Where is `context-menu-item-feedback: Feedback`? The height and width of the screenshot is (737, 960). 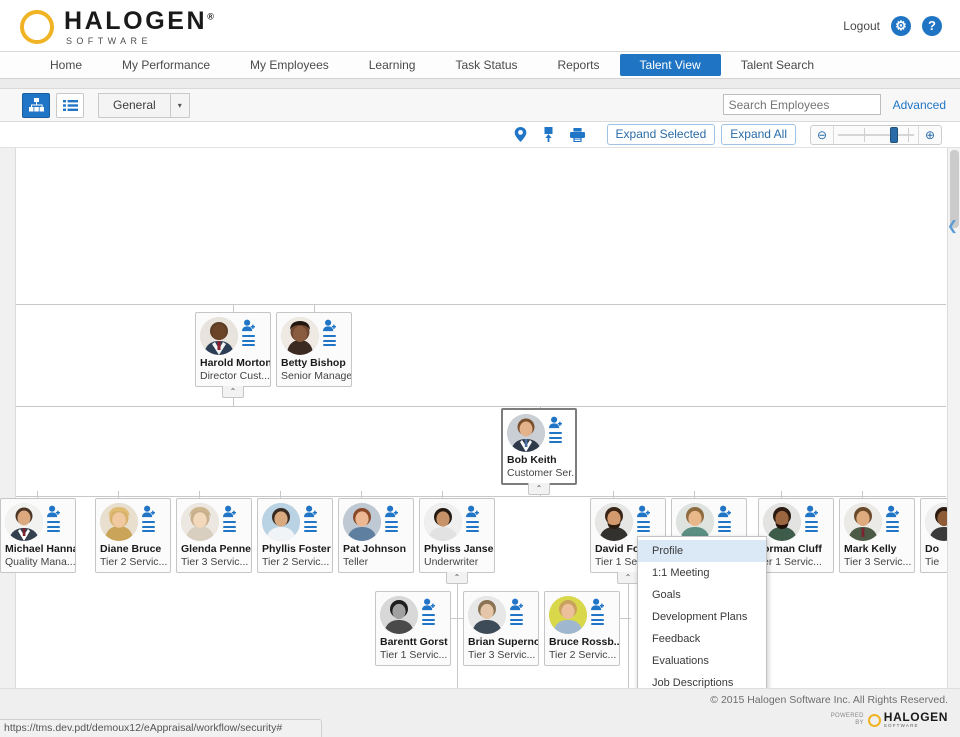
context-menu-item-feedback: Feedback is located at coordinates (702, 639).